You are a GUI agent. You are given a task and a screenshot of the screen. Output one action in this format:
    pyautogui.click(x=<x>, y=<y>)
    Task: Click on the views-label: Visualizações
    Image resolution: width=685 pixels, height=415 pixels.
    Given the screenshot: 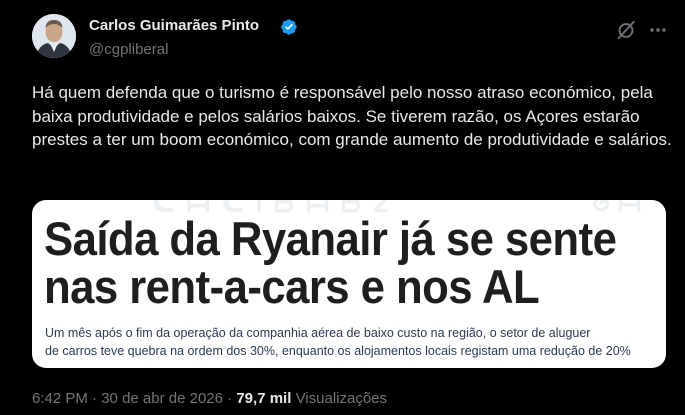 What is the action you would take?
    pyautogui.click(x=341, y=398)
    